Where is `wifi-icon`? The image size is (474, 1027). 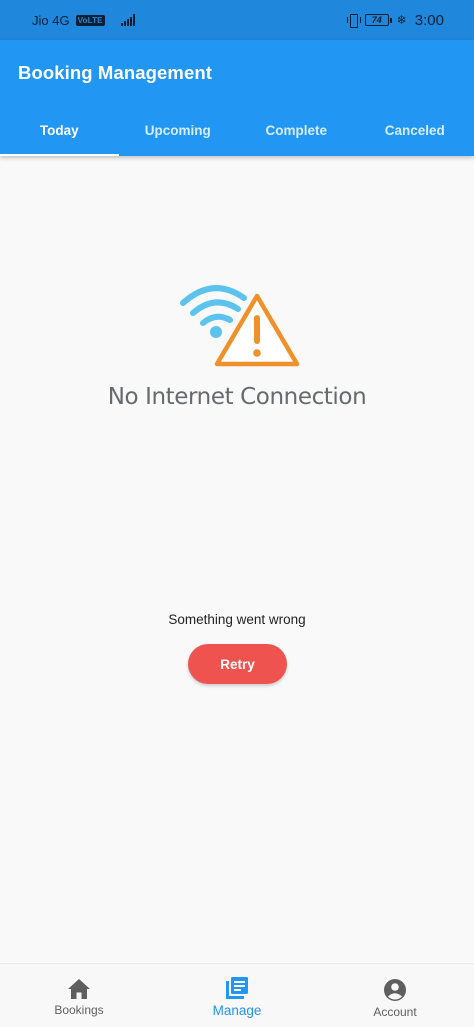
wifi-icon is located at coordinates (213, 305).